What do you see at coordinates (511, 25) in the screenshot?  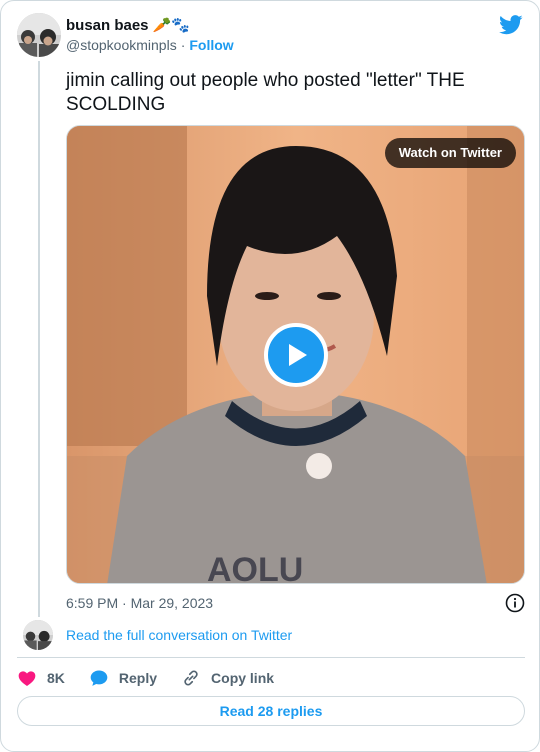 I see `twitter-bird-icon` at bounding box center [511, 25].